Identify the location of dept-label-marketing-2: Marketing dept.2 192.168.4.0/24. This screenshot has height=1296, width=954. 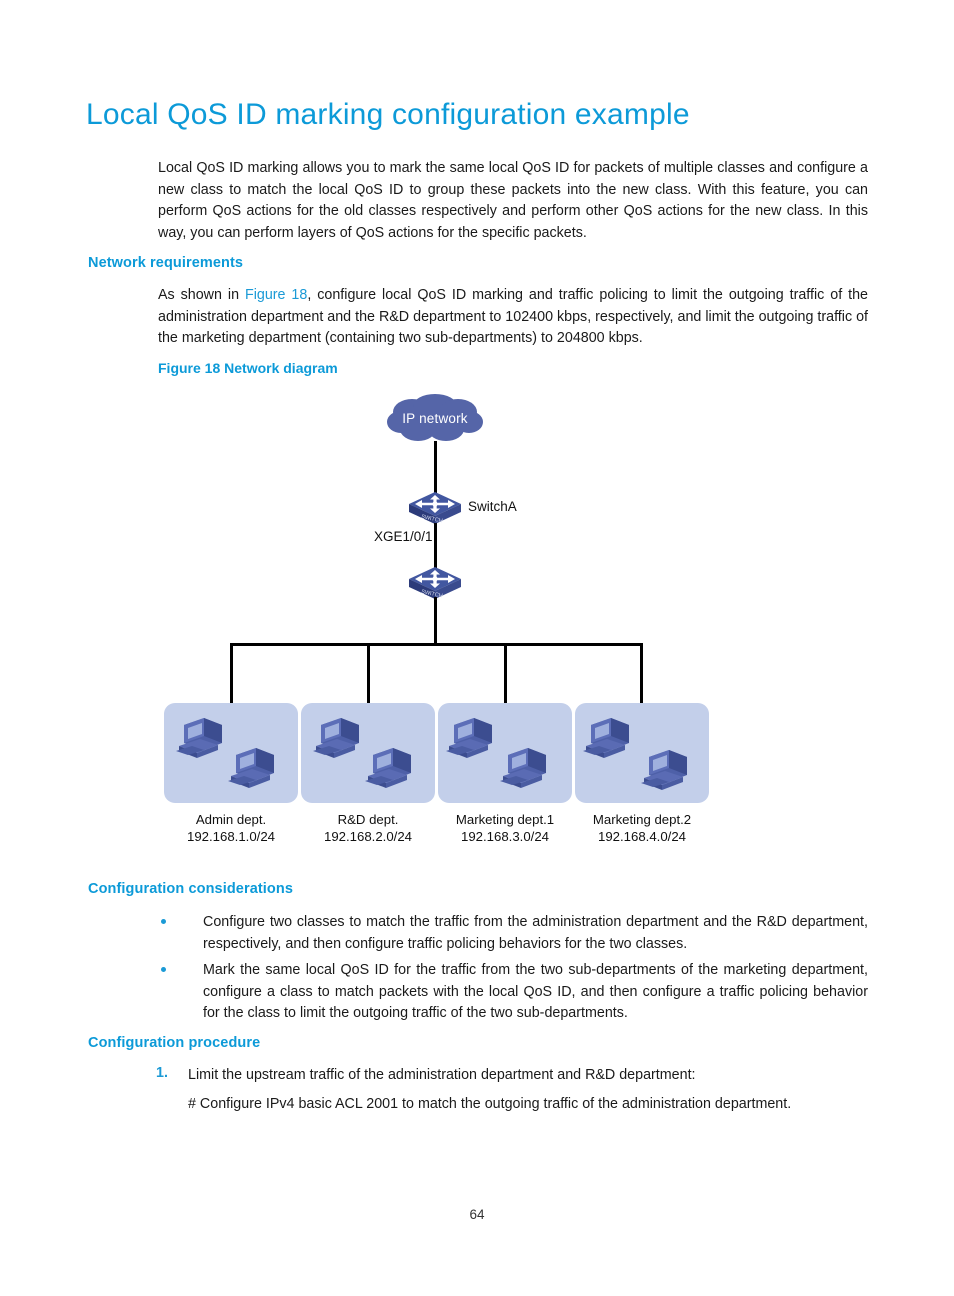
(642, 828).